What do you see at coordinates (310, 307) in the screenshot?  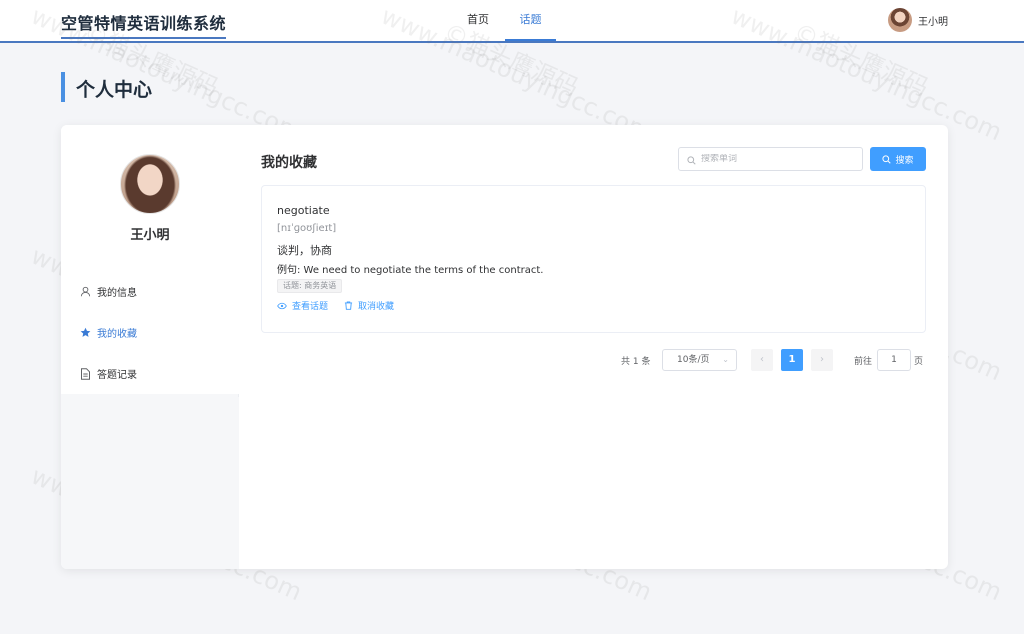 I see `view-topic-label: 查看话题` at bounding box center [310, 307].